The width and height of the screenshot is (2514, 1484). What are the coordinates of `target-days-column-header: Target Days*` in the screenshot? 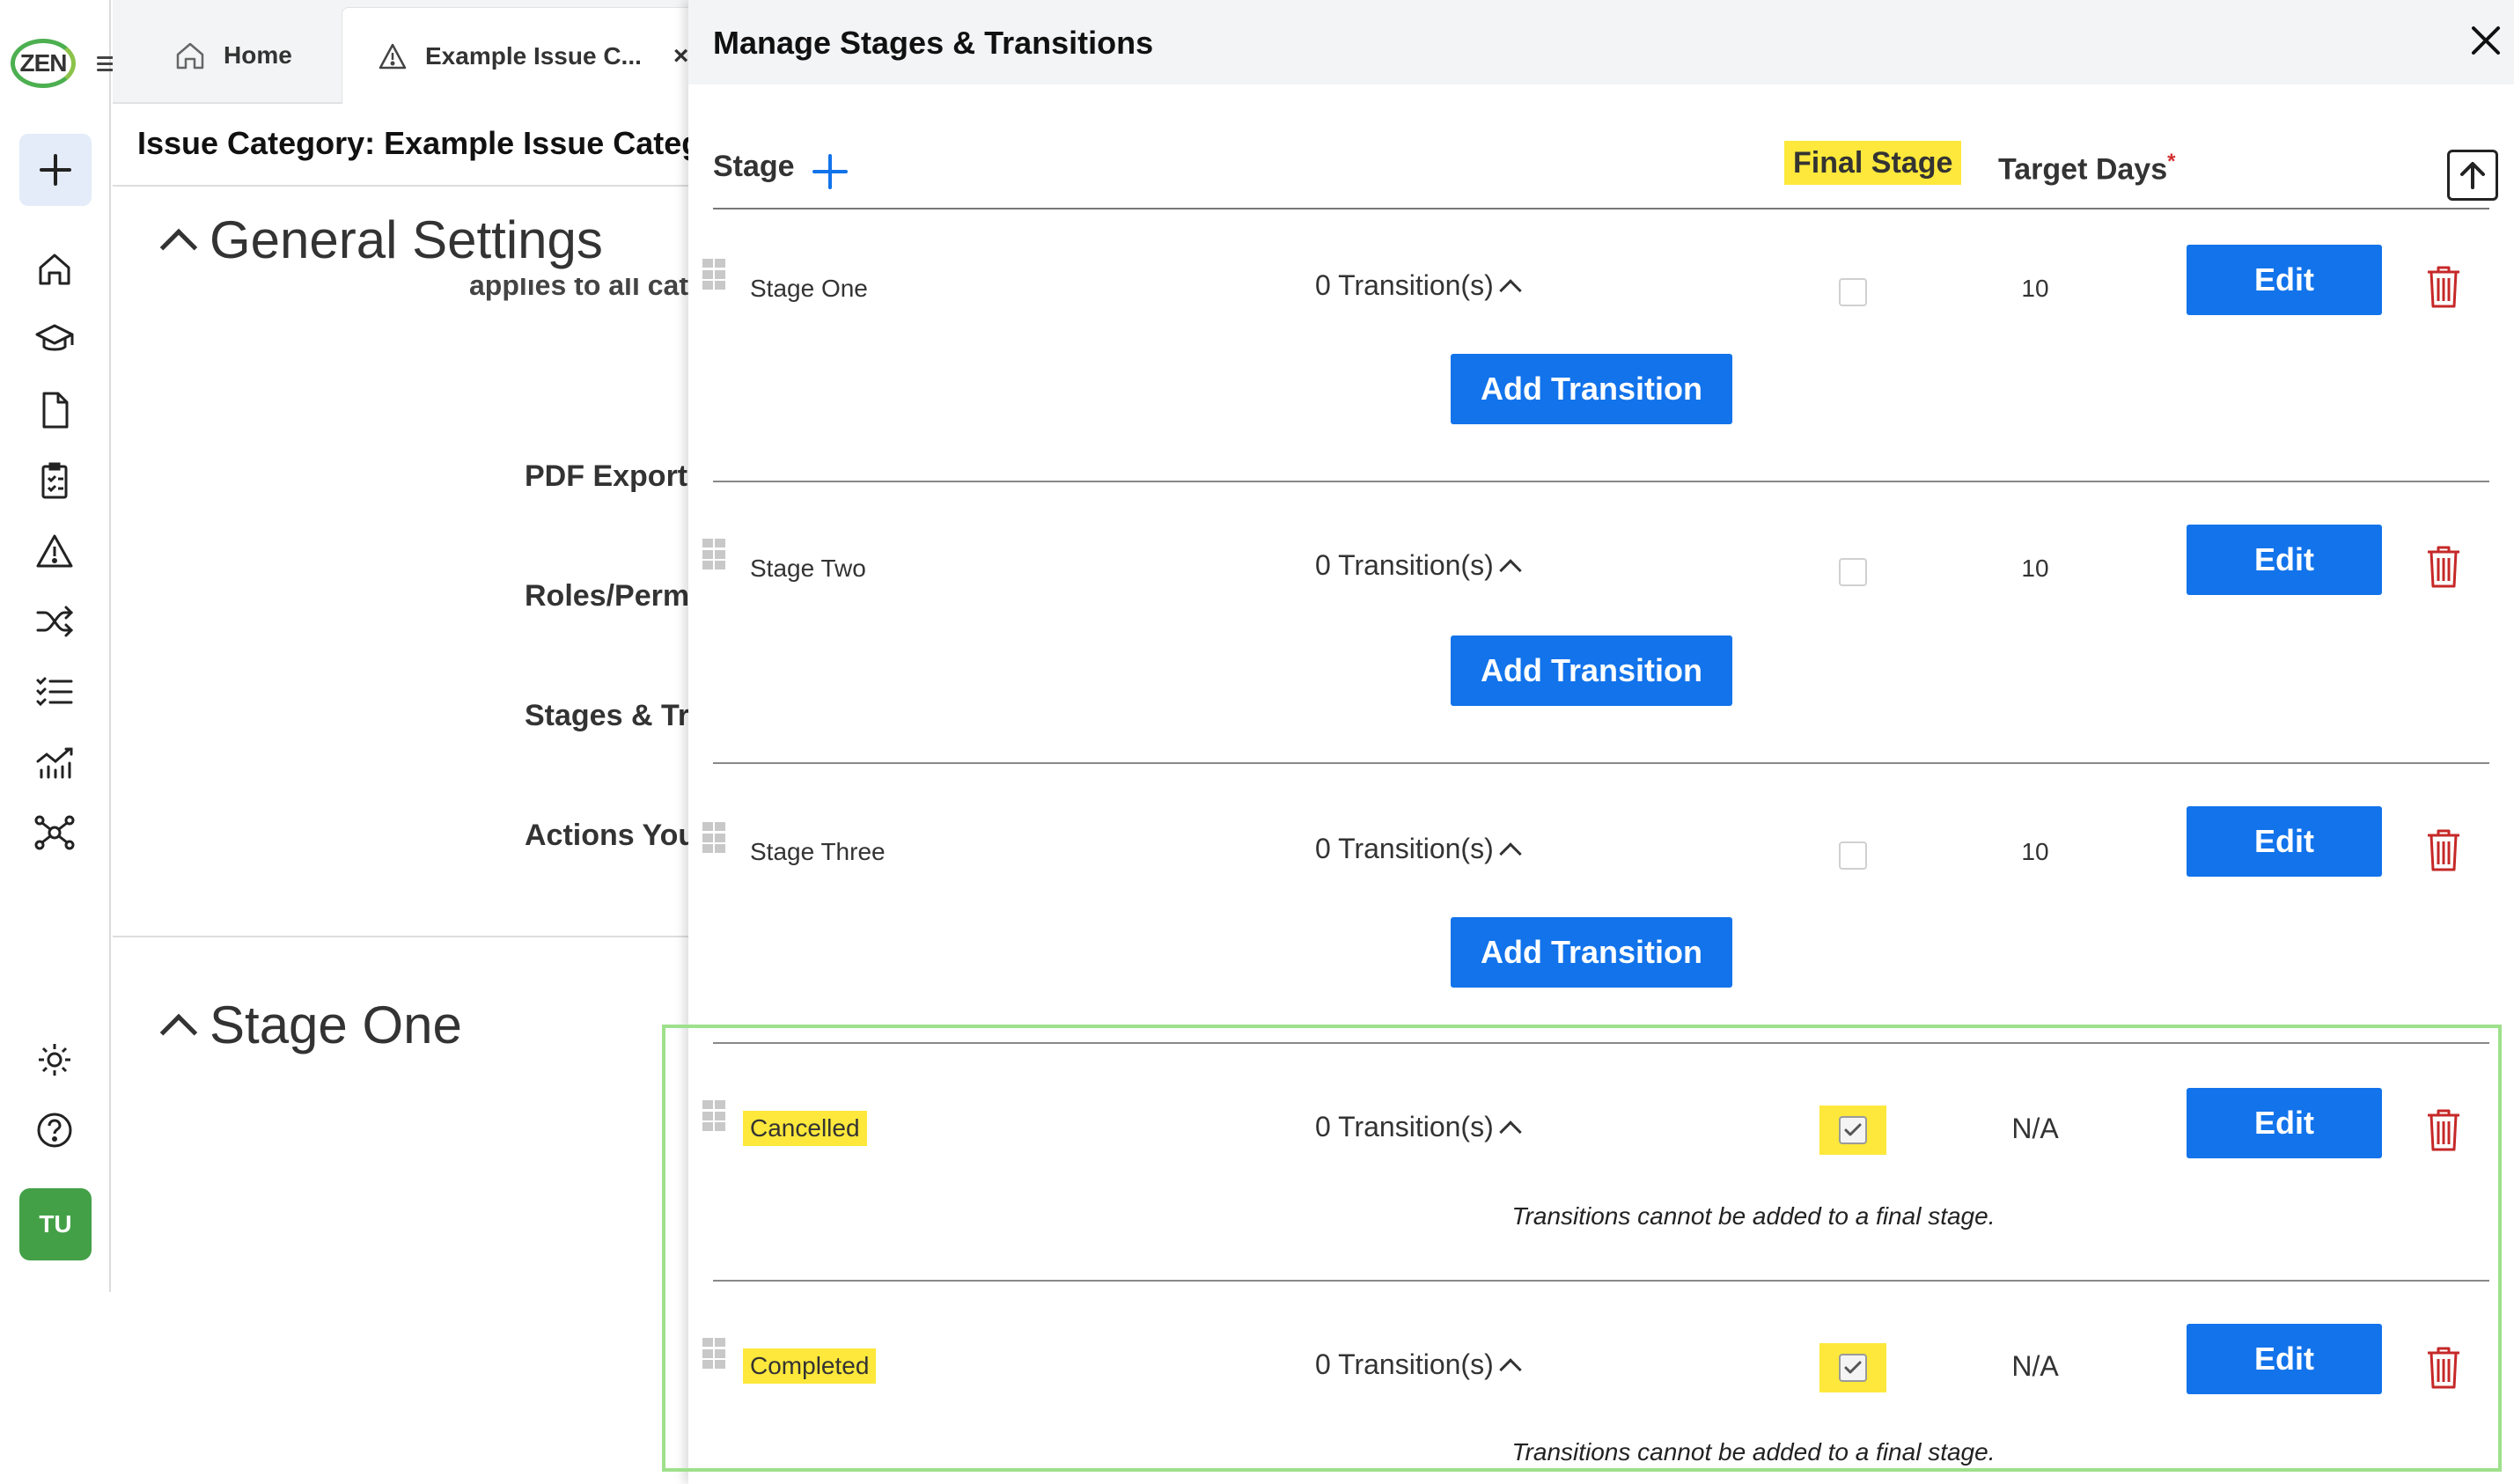 It's located at (2087, 168).